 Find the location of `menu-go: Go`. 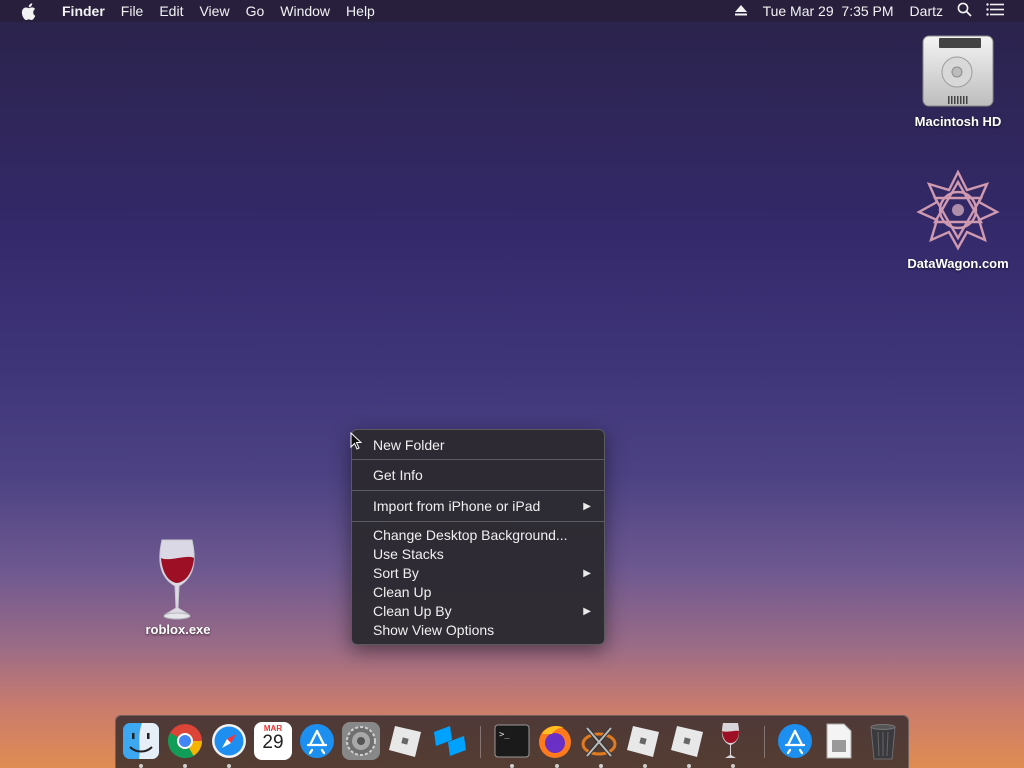

menu-go: Go is located at coordinates (255, 11).